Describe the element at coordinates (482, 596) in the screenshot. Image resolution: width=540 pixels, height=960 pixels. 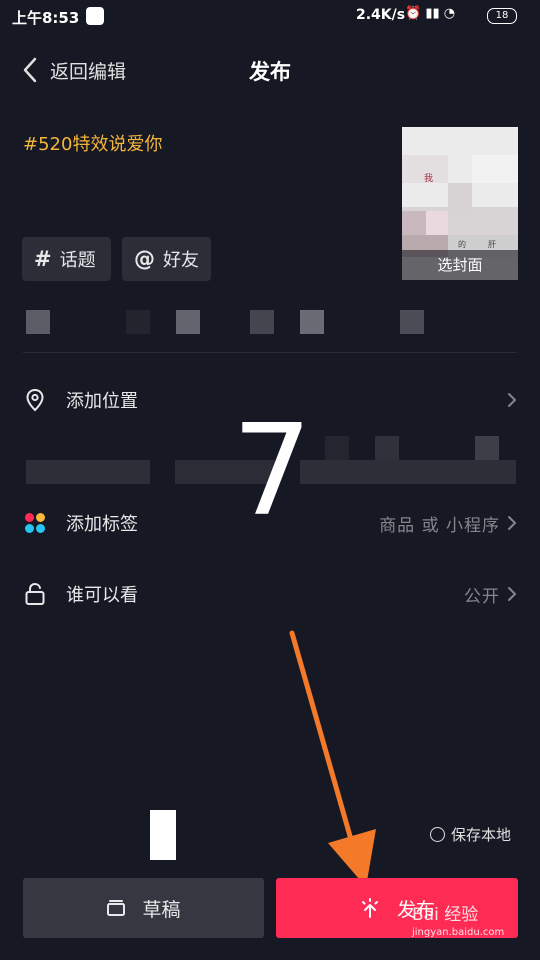
I see `visibility-value: 公开` at that location.